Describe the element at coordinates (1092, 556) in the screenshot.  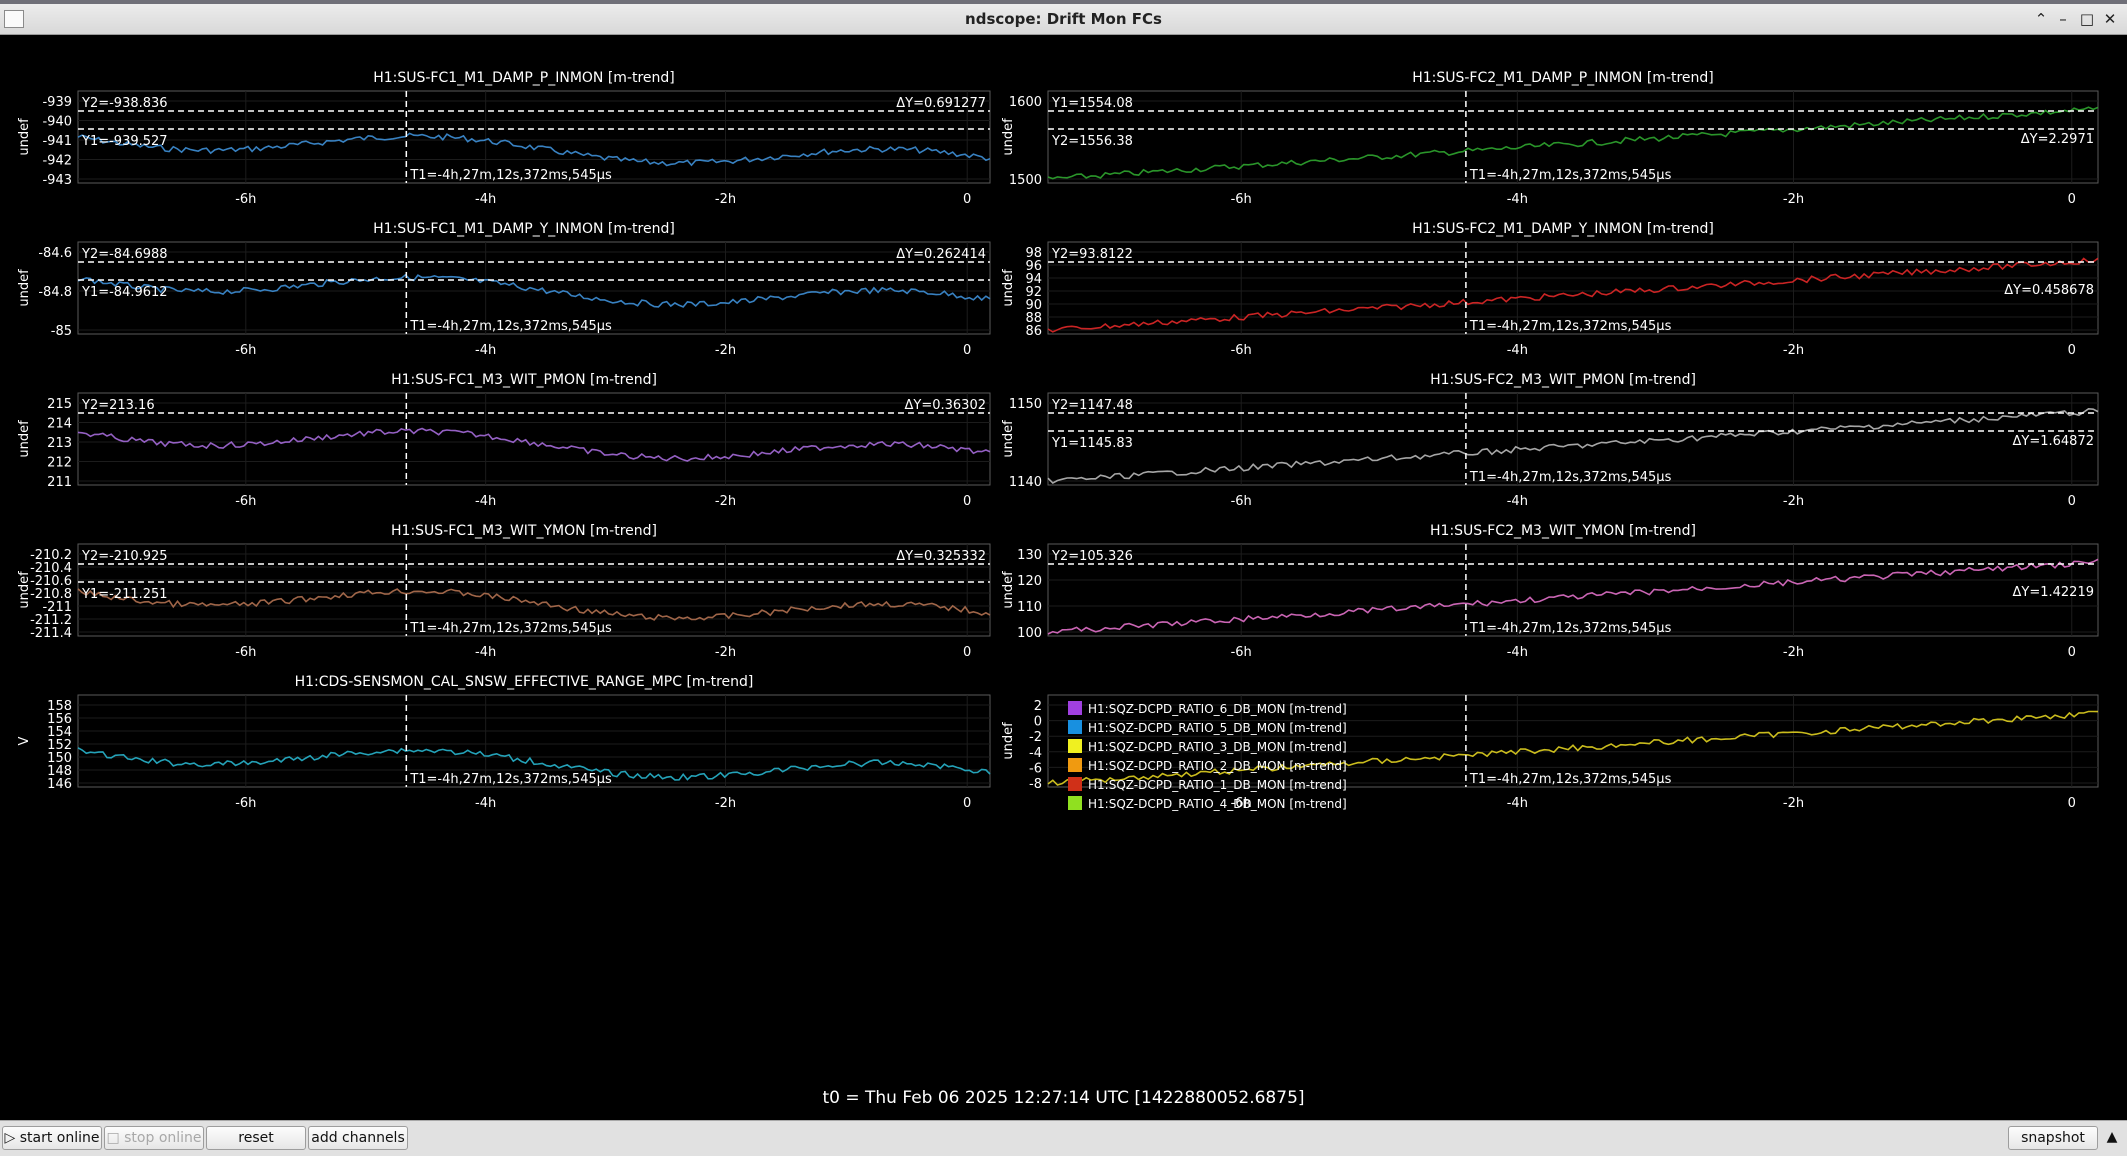
I see `y-cursor-label: Y2=105.326` at that location.